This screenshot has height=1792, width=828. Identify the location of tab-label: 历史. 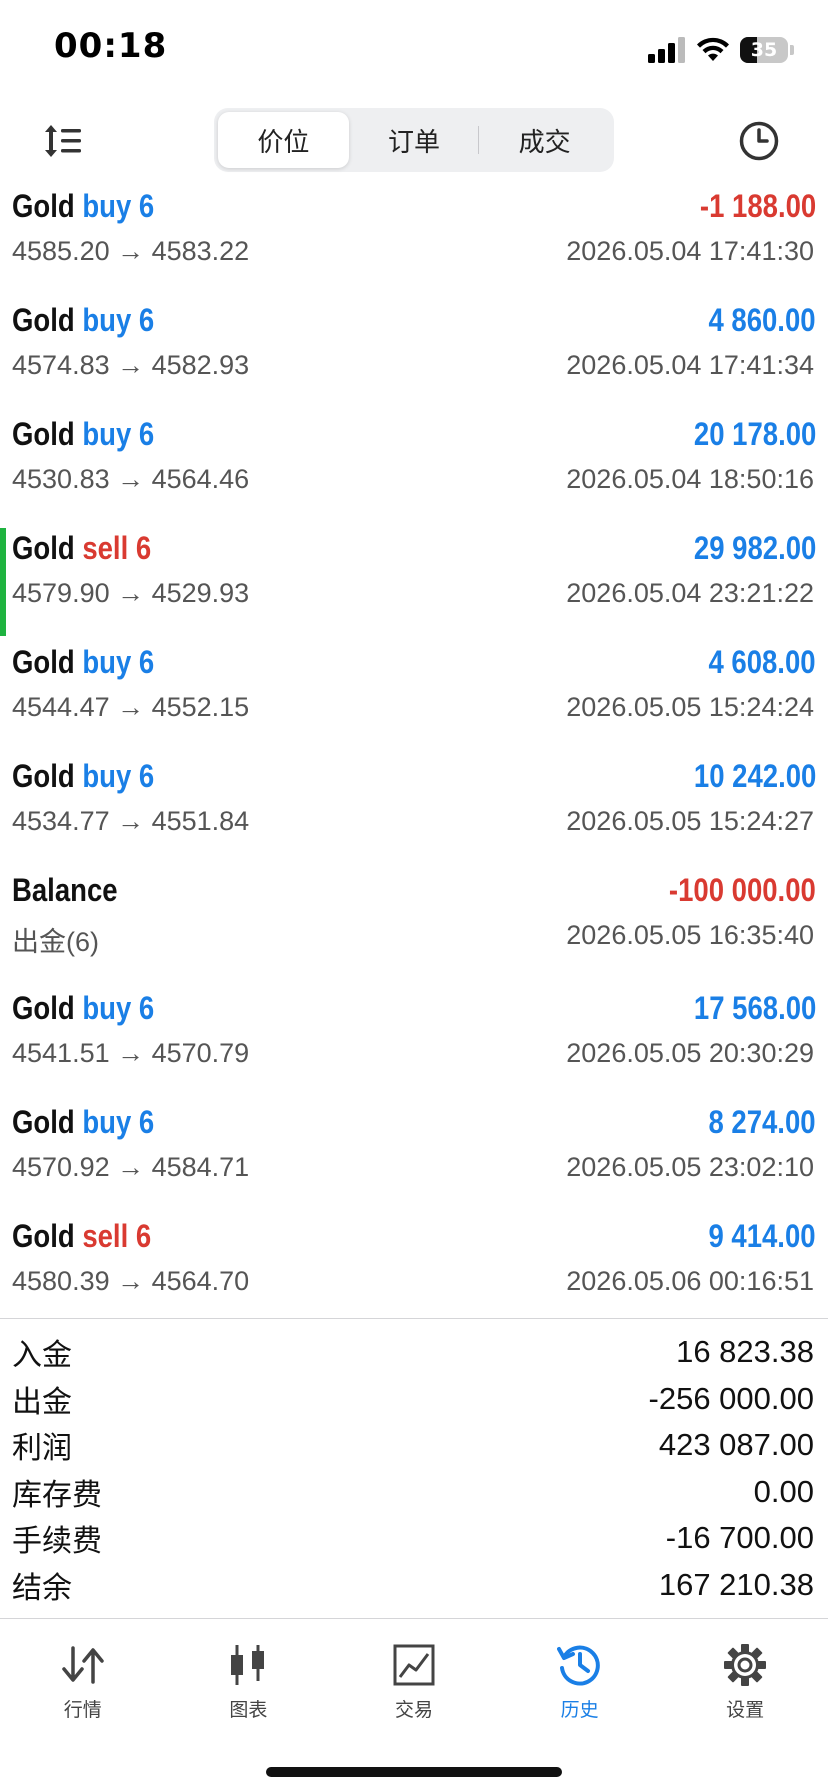
(579, 1710).